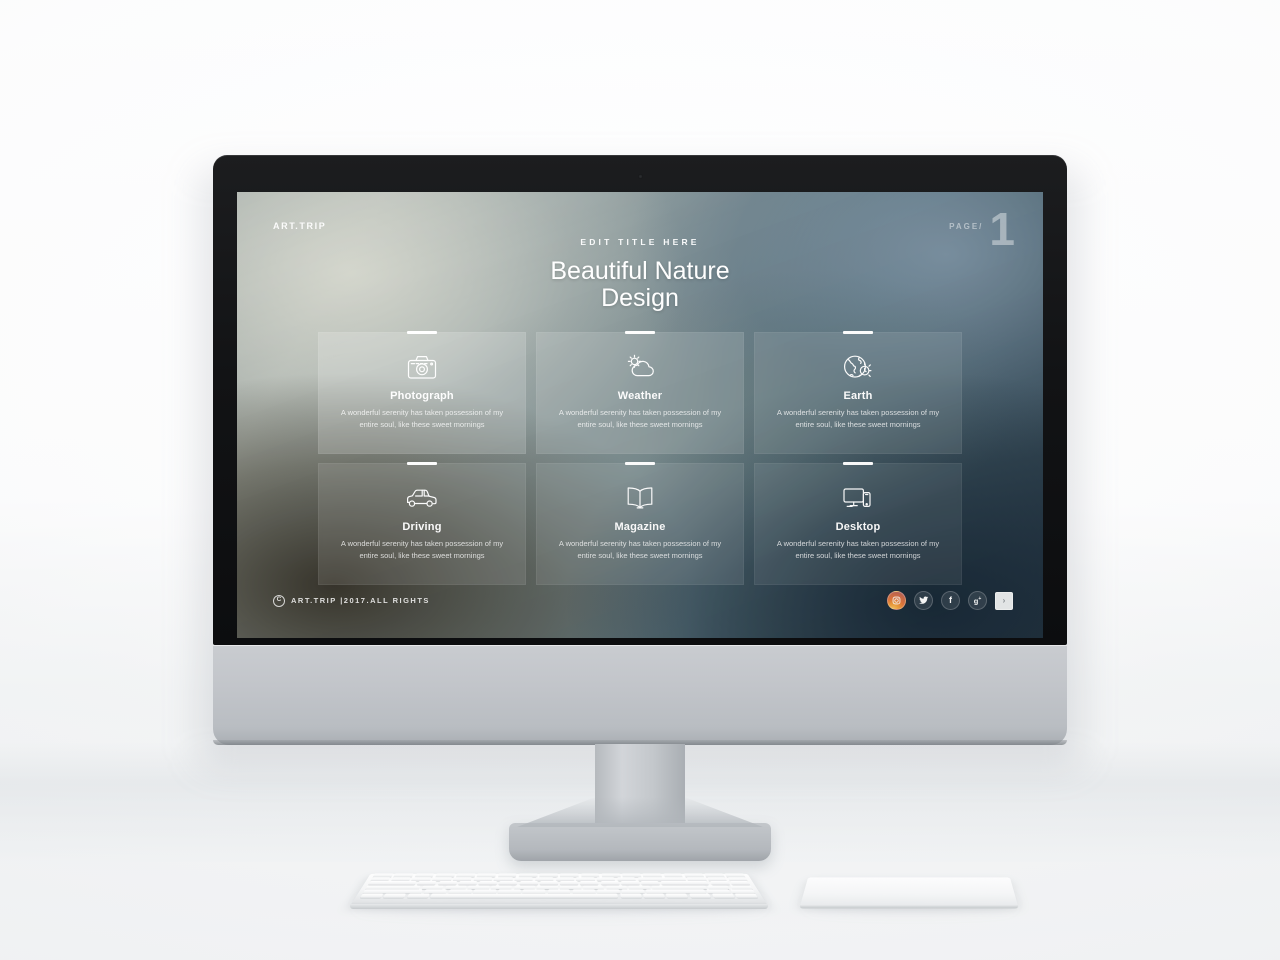 This screenshot has height=960, width=1280. I want to click on google-plus-icon: g+, so click(977, 600).